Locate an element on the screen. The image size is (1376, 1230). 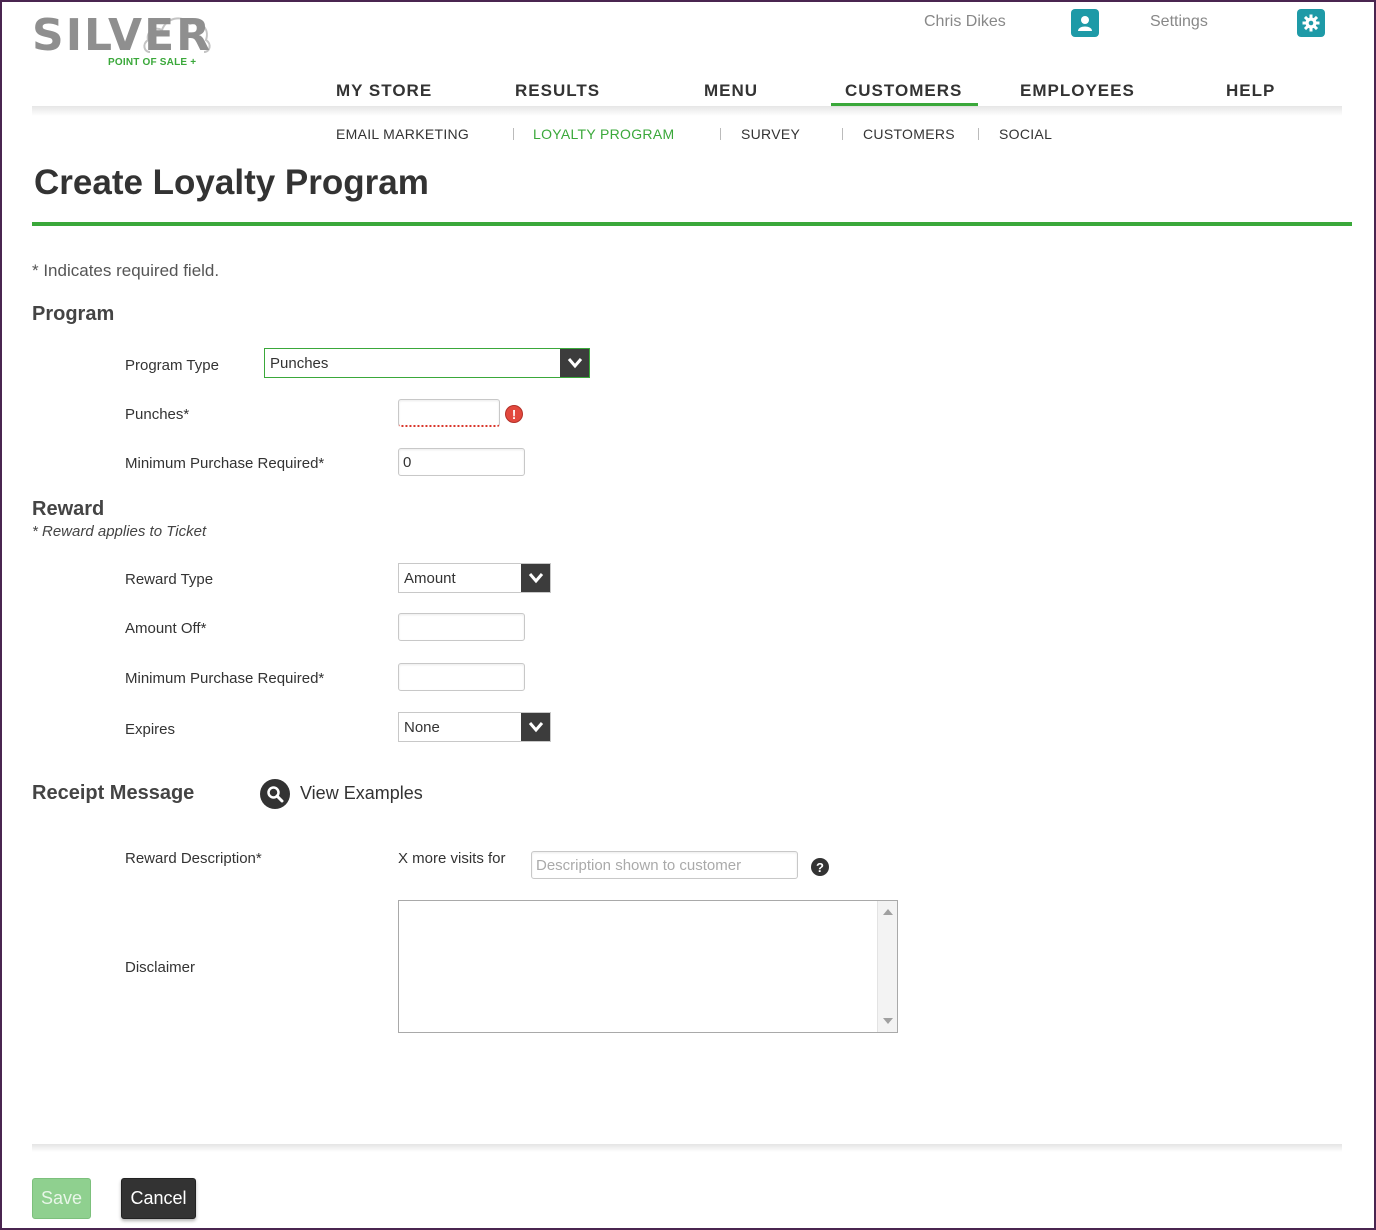
user-name: Chris Dikes is located at coordinates (965, 22).